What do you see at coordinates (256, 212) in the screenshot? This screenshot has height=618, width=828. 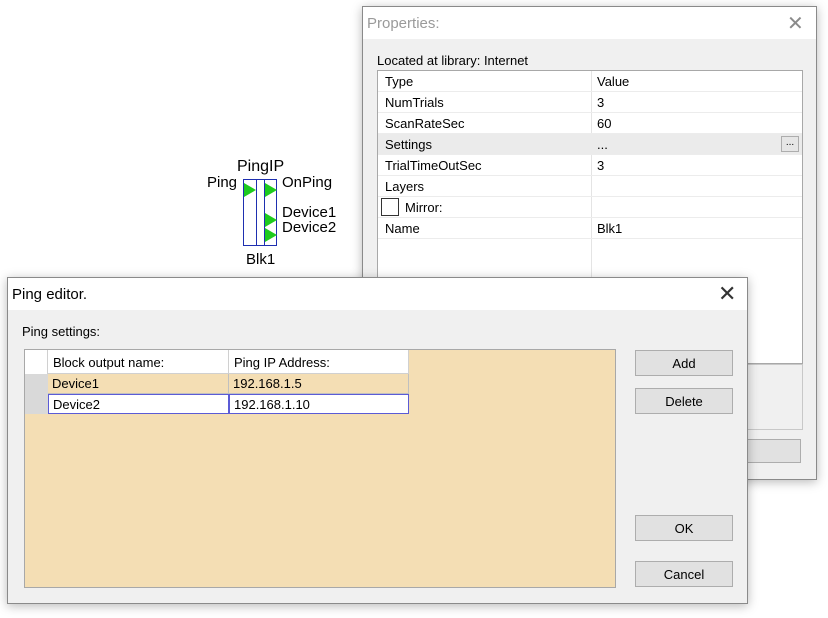 I see `block-divider` at bounding box center [256, 212].